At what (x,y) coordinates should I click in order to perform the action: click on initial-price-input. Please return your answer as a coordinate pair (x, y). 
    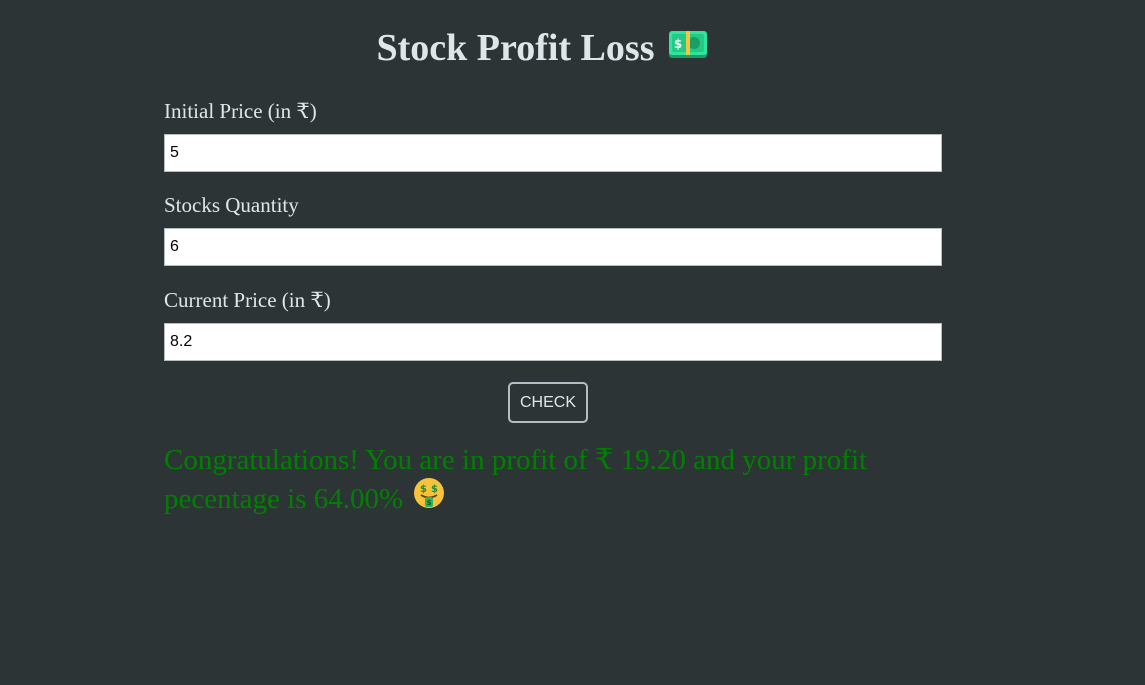
    Looking at the image, I should click on (553, 153).